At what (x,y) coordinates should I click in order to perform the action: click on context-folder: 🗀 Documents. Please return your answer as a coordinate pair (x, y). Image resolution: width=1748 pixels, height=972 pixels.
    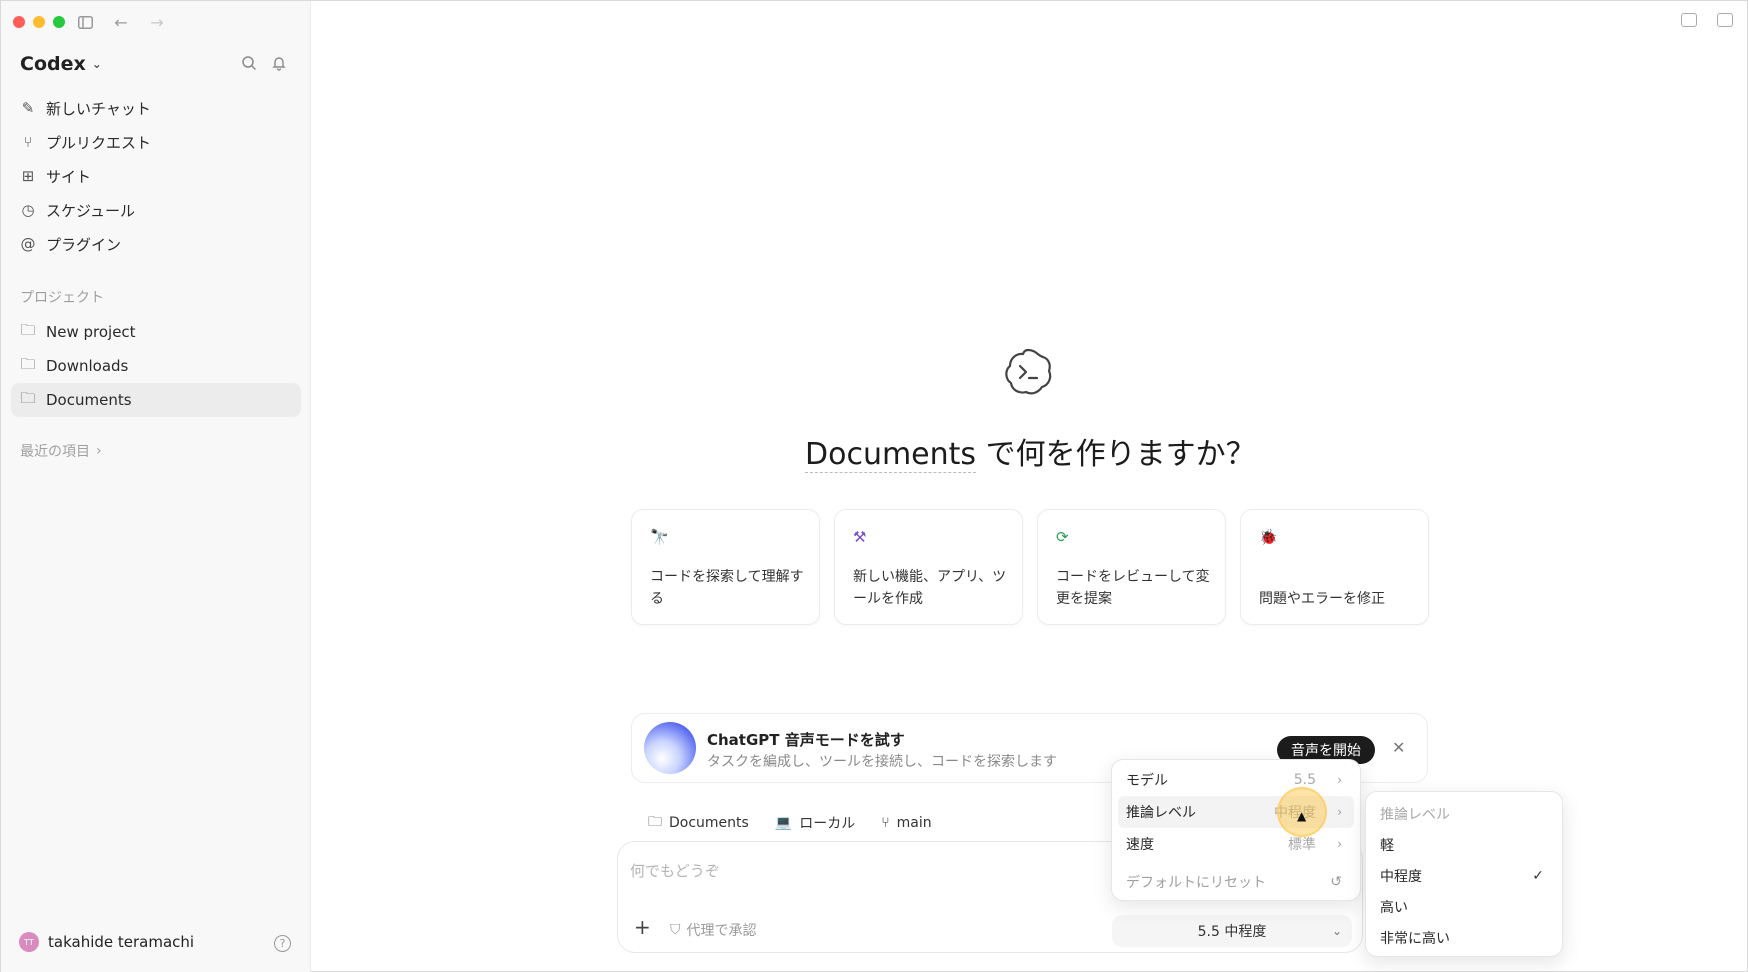
    Looking at the image, I should click on (698, 823).